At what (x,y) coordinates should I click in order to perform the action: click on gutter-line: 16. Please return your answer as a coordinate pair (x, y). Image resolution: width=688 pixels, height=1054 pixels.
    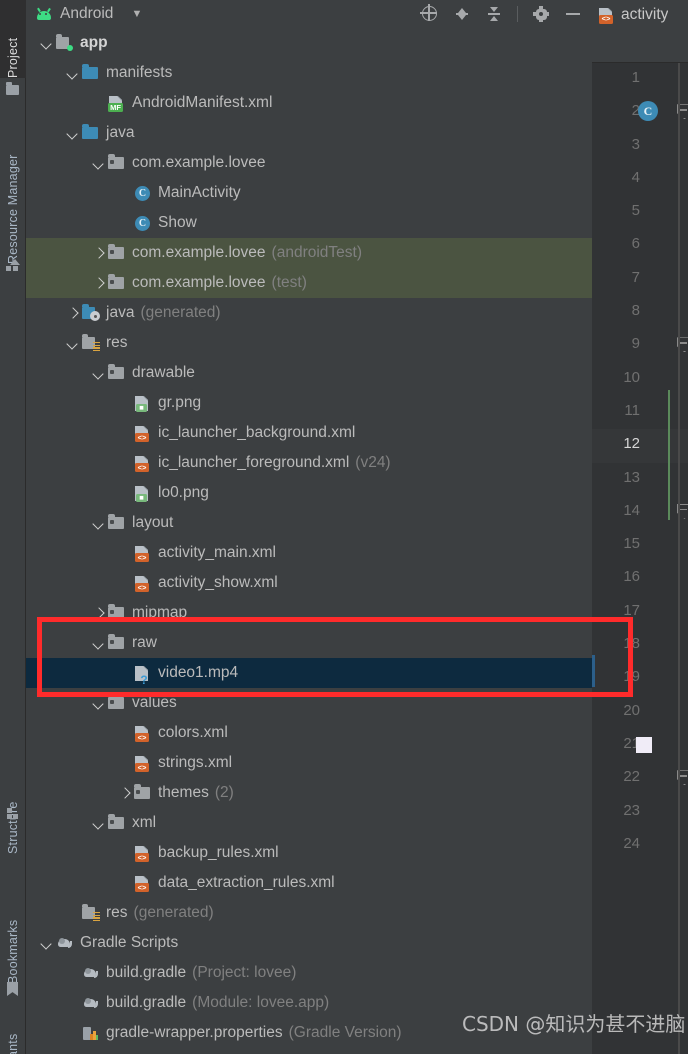
    Looking at the image, I should click on (640, 578).